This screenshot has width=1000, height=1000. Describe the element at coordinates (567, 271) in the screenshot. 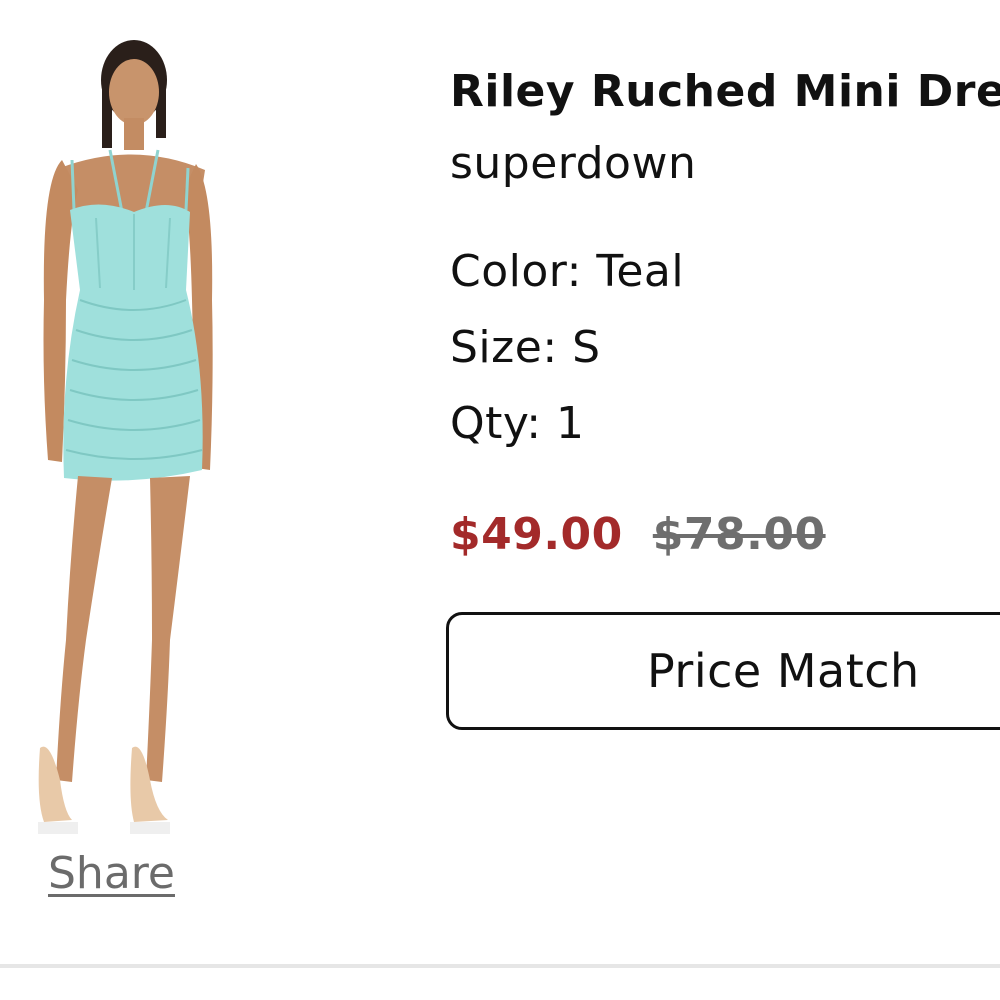

I see `product-color: Color: Teal` at that location.